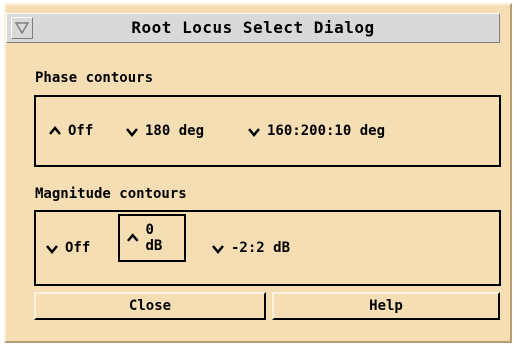 The image size is (517, 347). What do you see at coordinates (326, 131) in the screenshot?
I see `phase-range-label: 160:200:10 deg` at bounding box center [326, 131].